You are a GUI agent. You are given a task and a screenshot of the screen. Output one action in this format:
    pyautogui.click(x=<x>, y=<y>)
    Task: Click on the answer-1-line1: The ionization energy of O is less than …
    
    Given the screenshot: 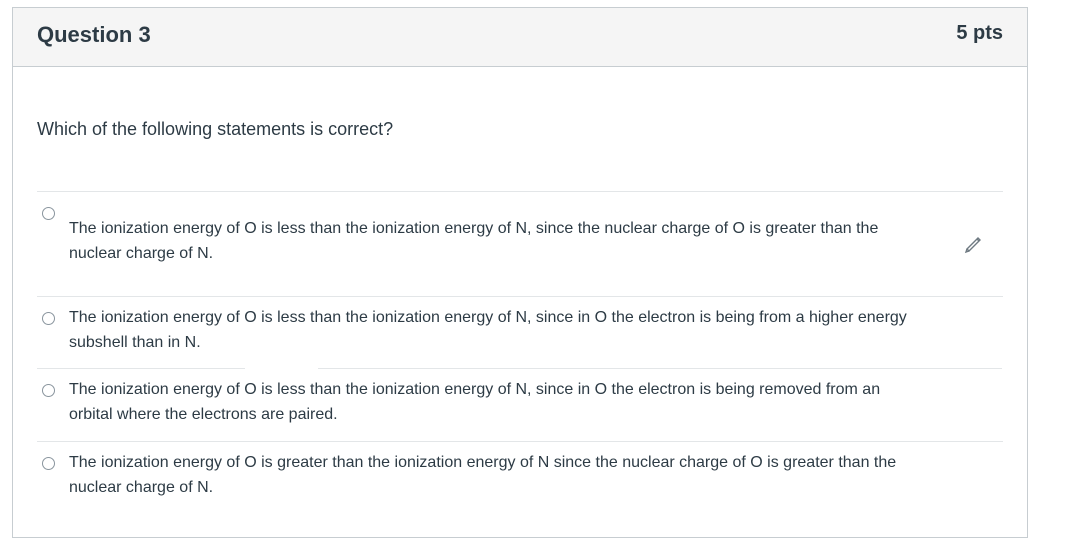 What is the action you would take?
    pyautogui.click(x=474, y=228)
    